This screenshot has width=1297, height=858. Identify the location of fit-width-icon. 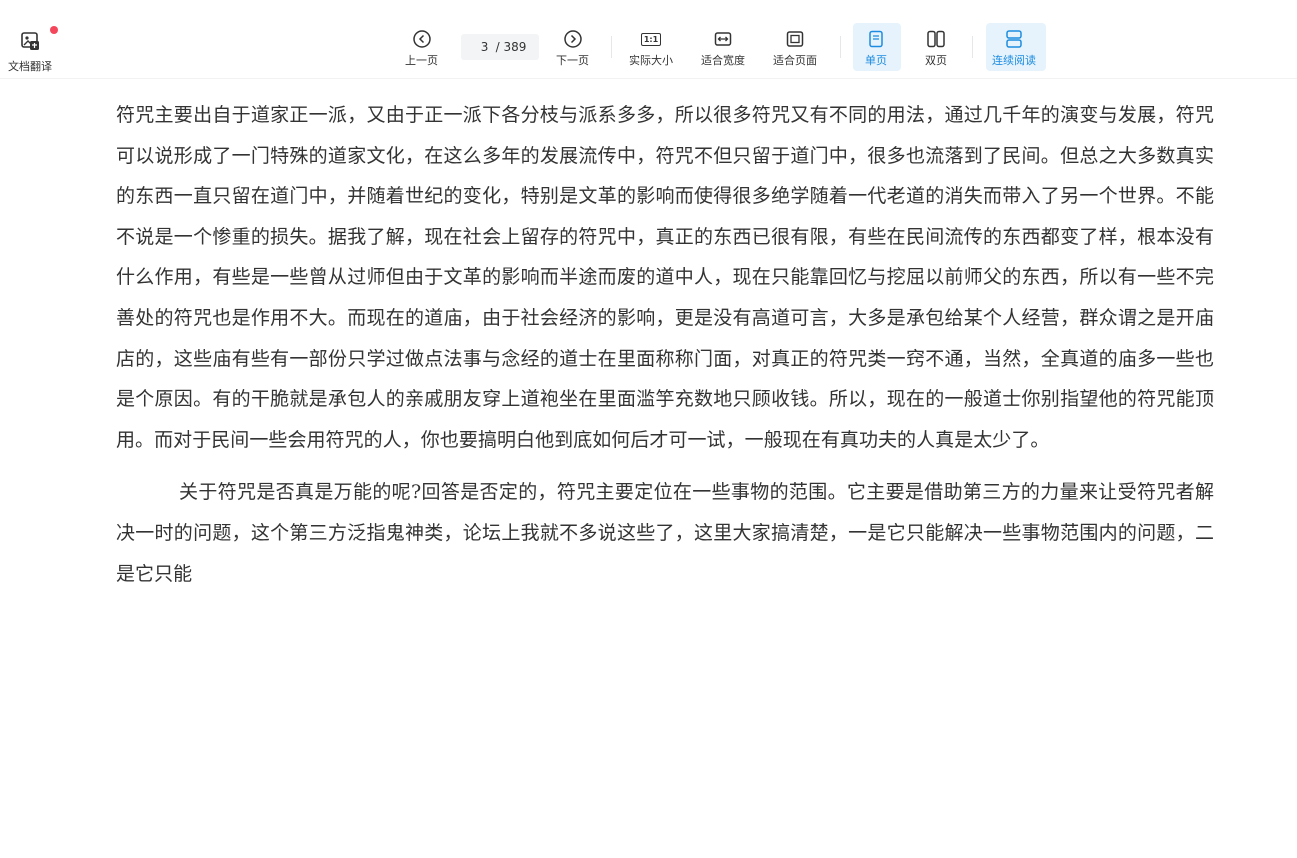
(723, 39).